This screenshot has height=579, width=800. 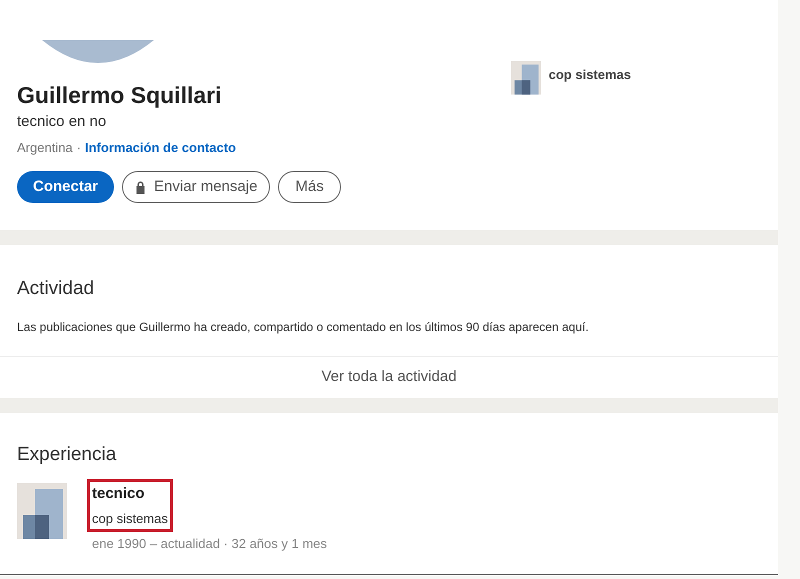 I want to click on job-dates: ene 1990 – actualidad · 32 años y 1 mes, so click(x=209, y=544).